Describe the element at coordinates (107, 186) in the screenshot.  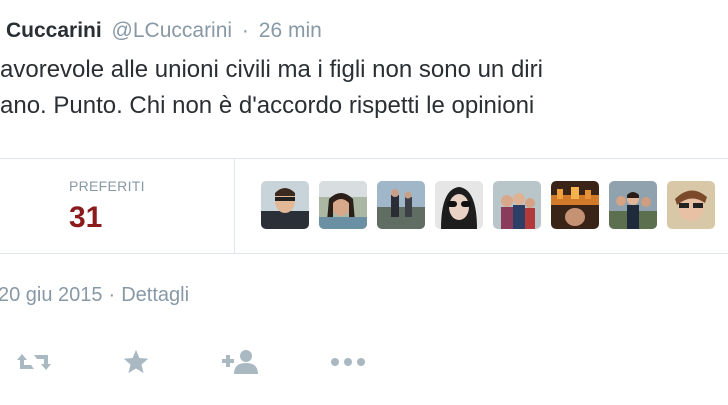
I see `favorites-label: PREFERITI` at that location.